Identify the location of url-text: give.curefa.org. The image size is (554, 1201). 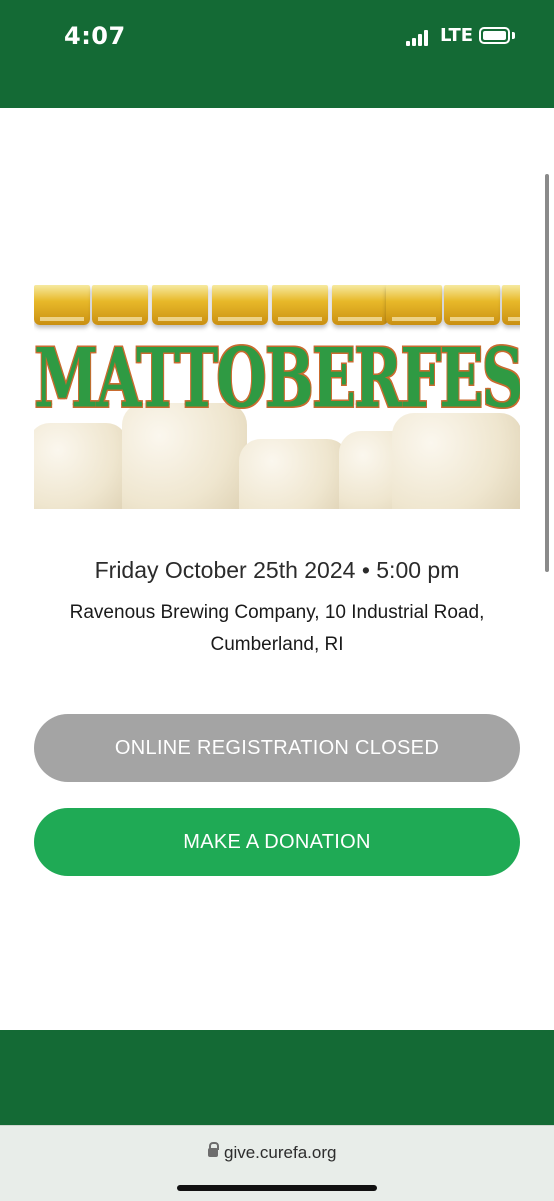
(280, 1153).